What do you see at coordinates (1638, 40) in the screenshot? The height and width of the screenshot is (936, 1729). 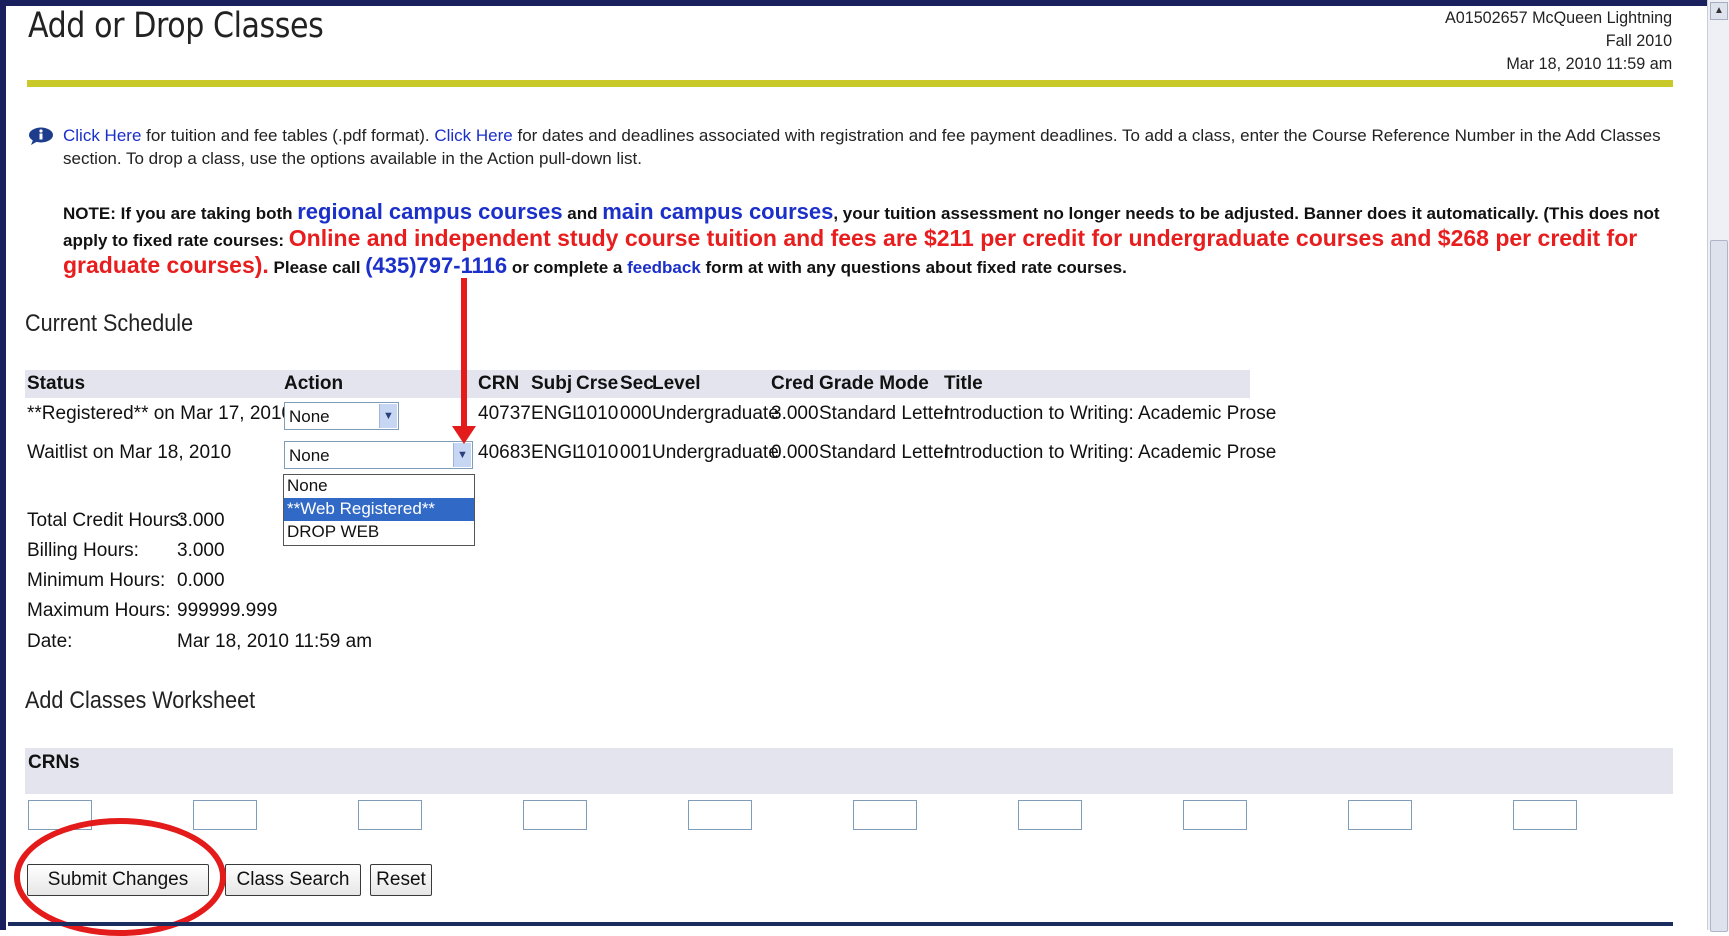 I see `term-label: Fall 2010` at bounding box center [1638, 40].